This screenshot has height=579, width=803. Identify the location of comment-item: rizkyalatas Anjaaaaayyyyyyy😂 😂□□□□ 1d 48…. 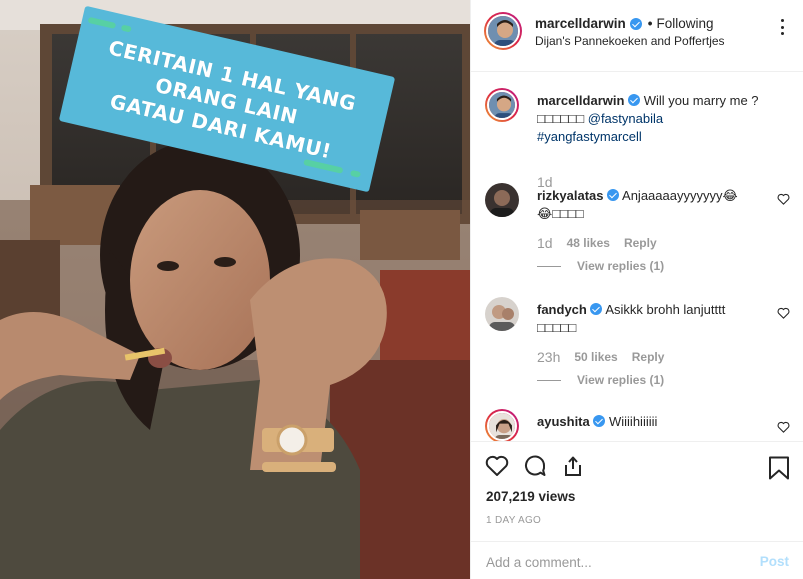
(637, 233).